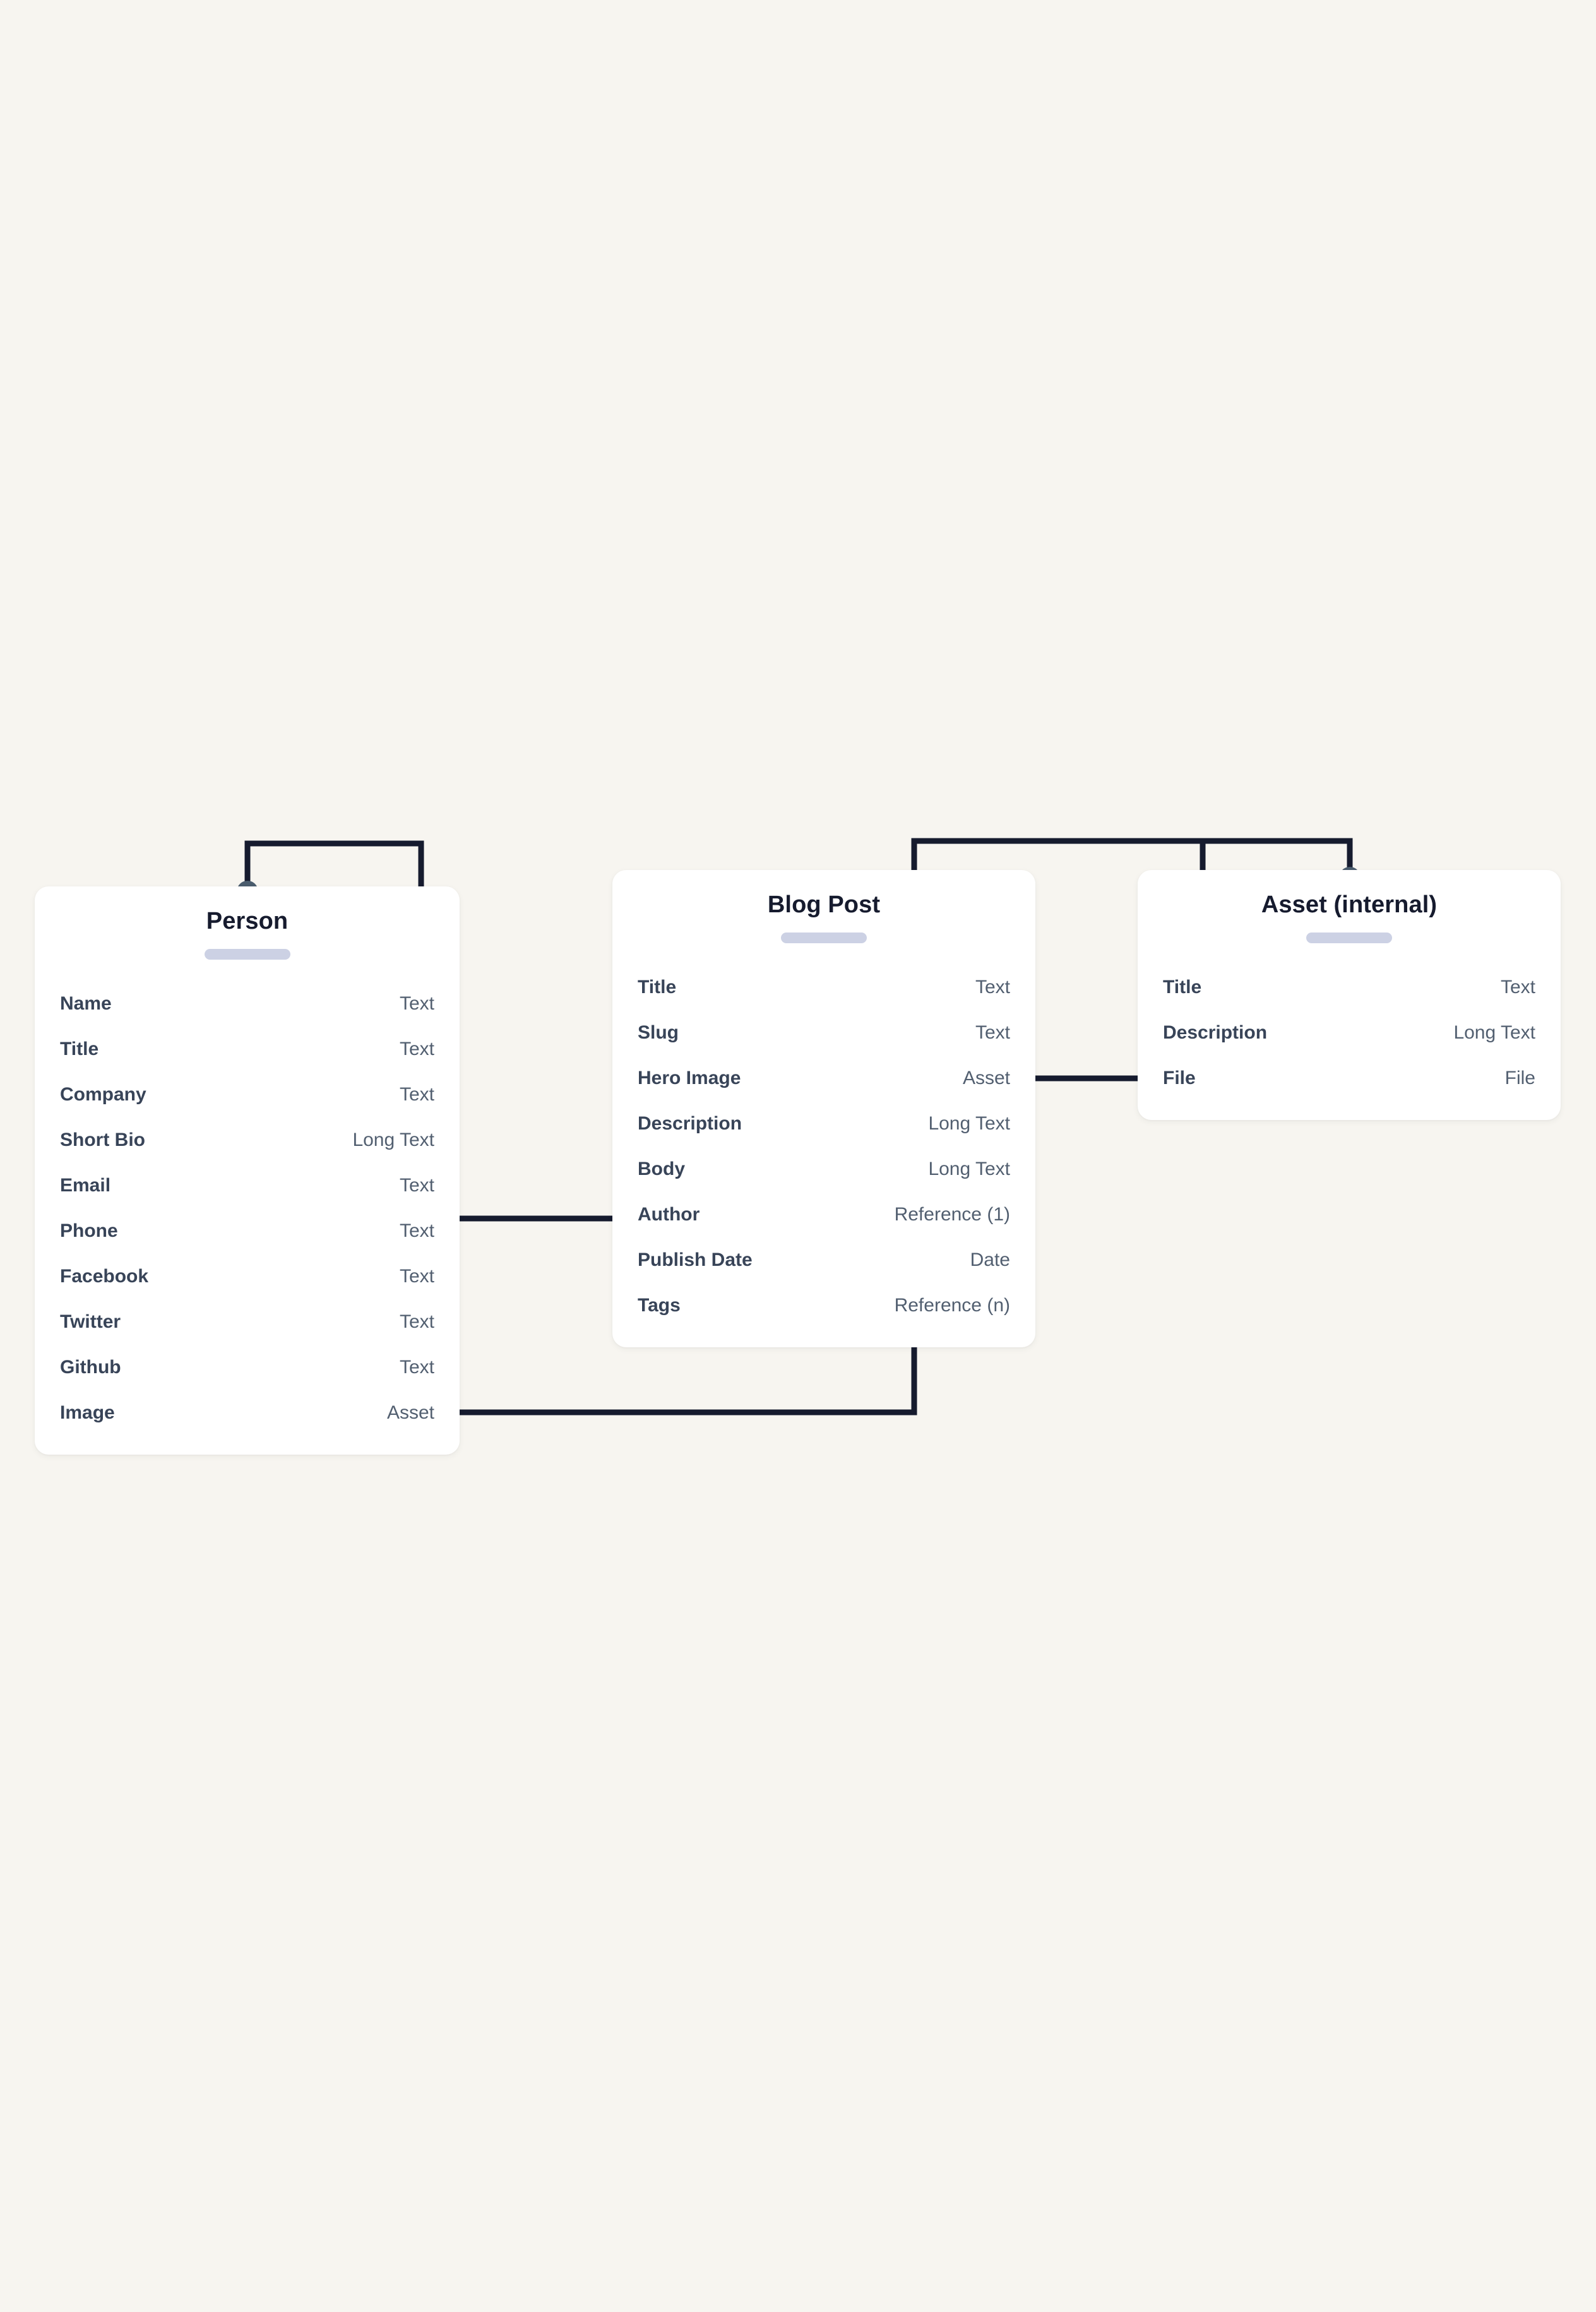 The image size is (1596, 2312). What do you see at coordinates (1349, 904) in the screenshot?
I see `entity-title-asset: Asset (internal)` at bounding box center [1349, 904].